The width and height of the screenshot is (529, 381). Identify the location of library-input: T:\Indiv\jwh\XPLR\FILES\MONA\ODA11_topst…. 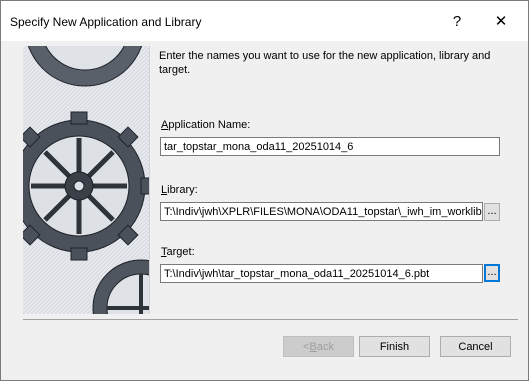
(321, 211).